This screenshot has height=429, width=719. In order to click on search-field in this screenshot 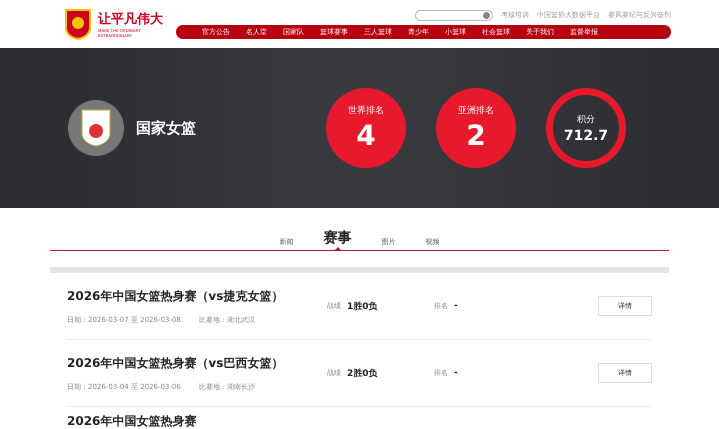, I will do `click(454, 15)`.